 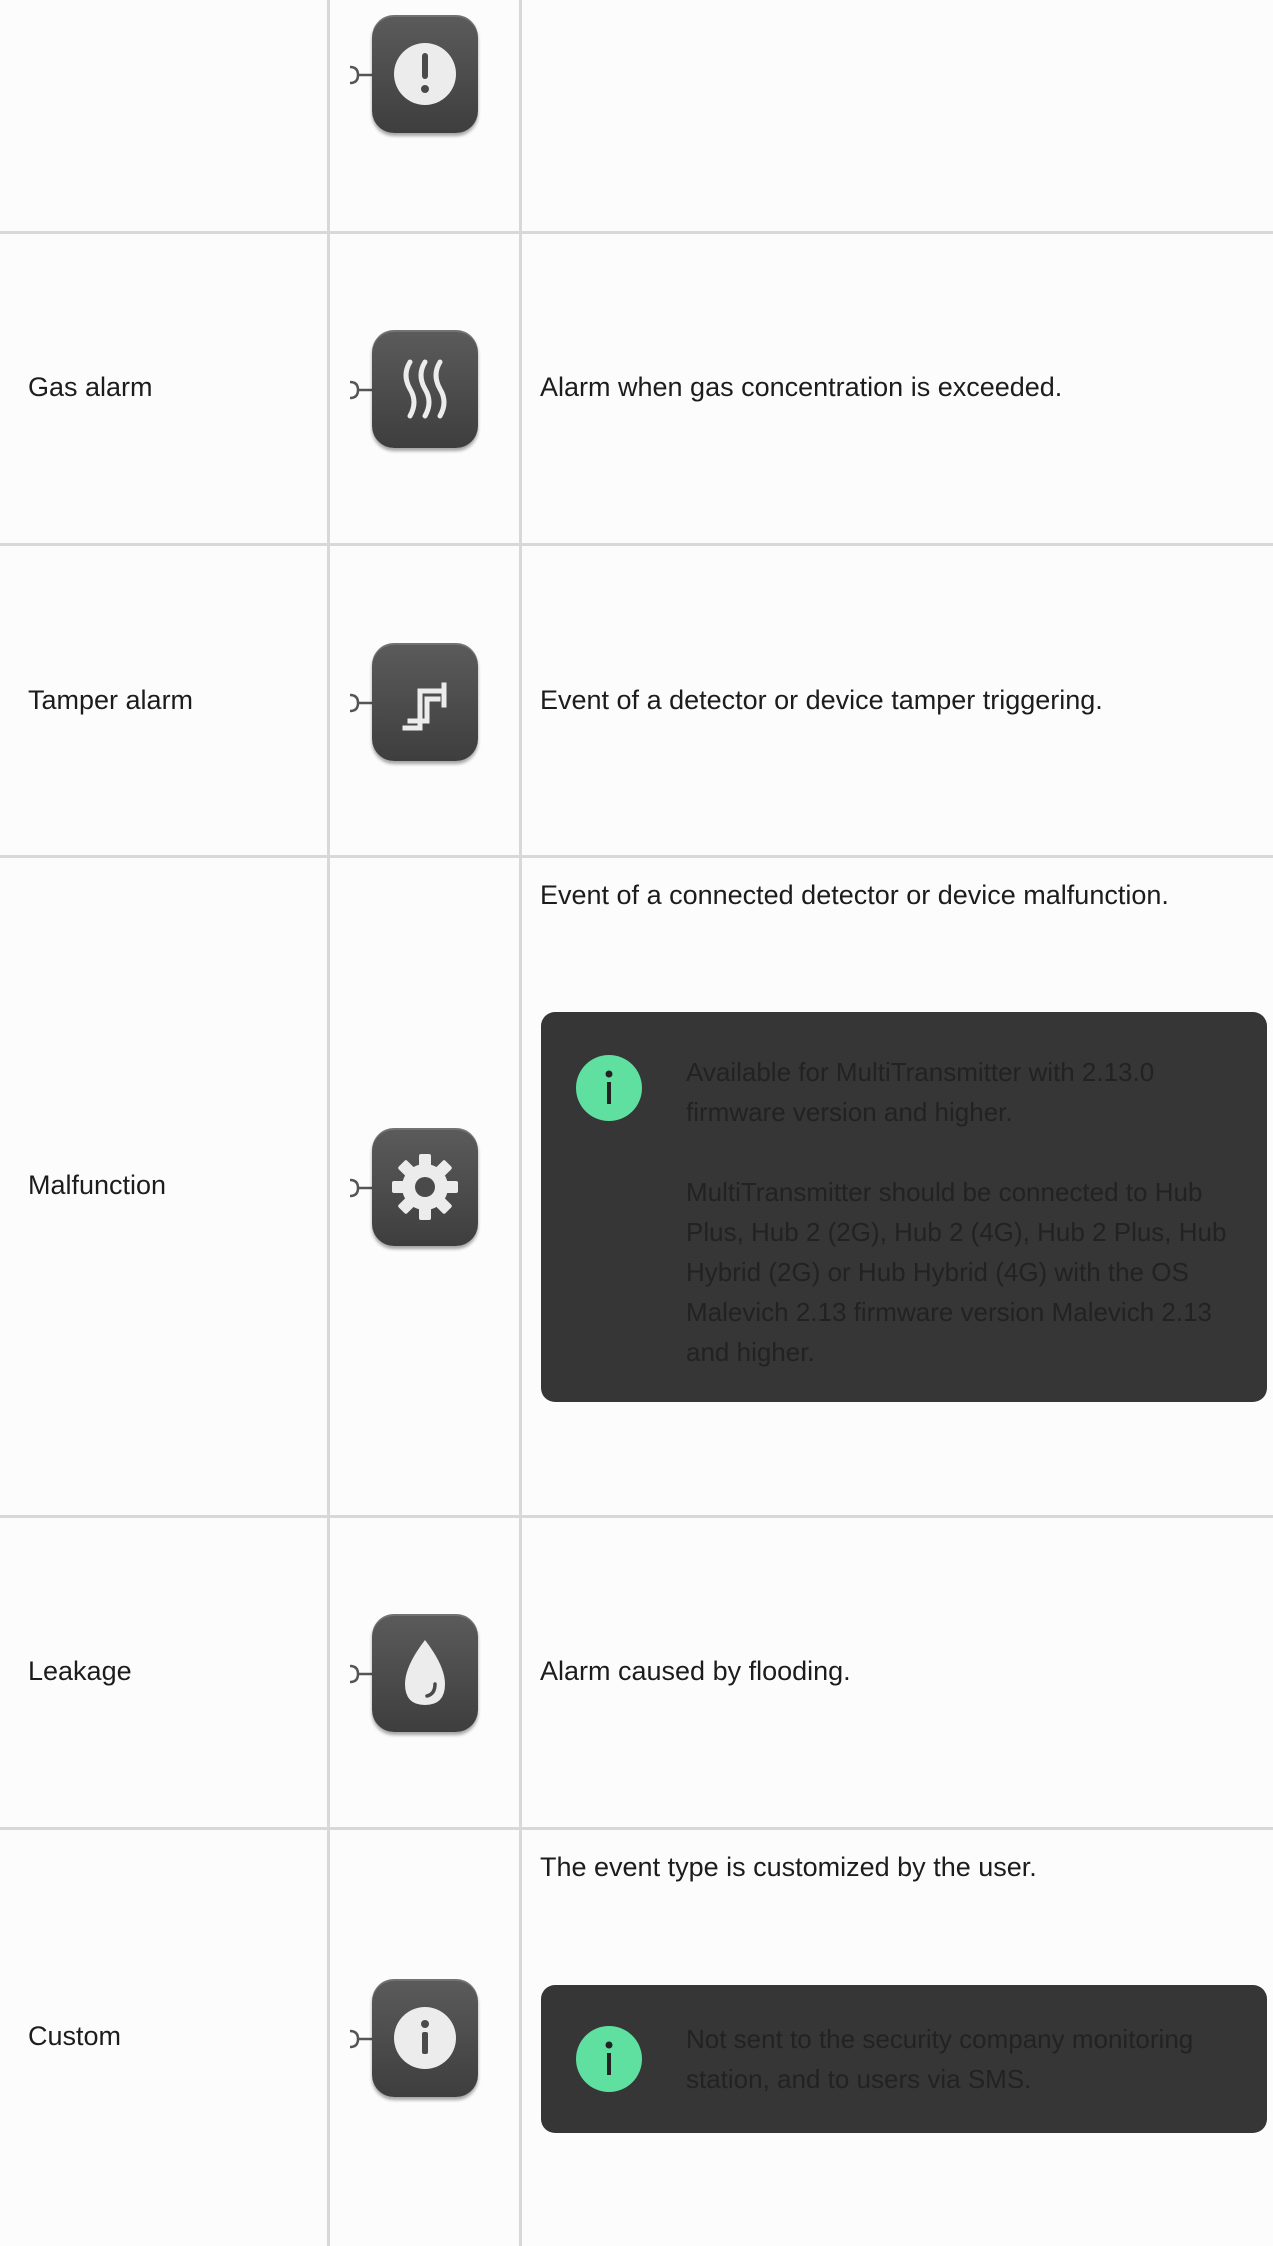 I want to click on table-row, so click(x=636, y=117).